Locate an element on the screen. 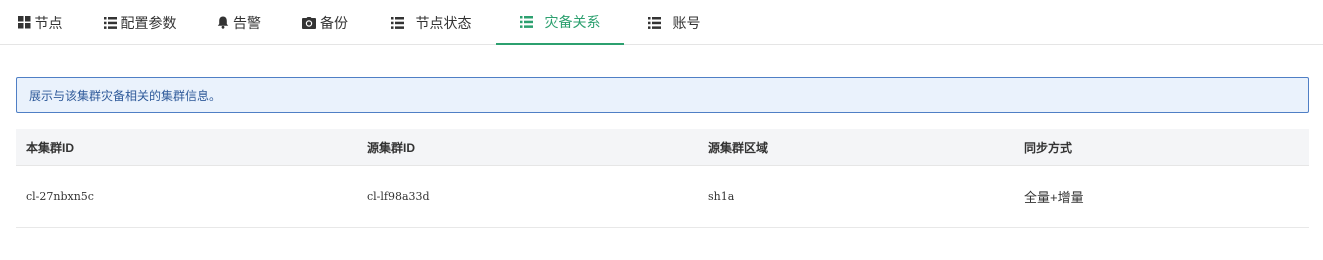  source-region-cell: sh1a is located at coordinates (721, 196).